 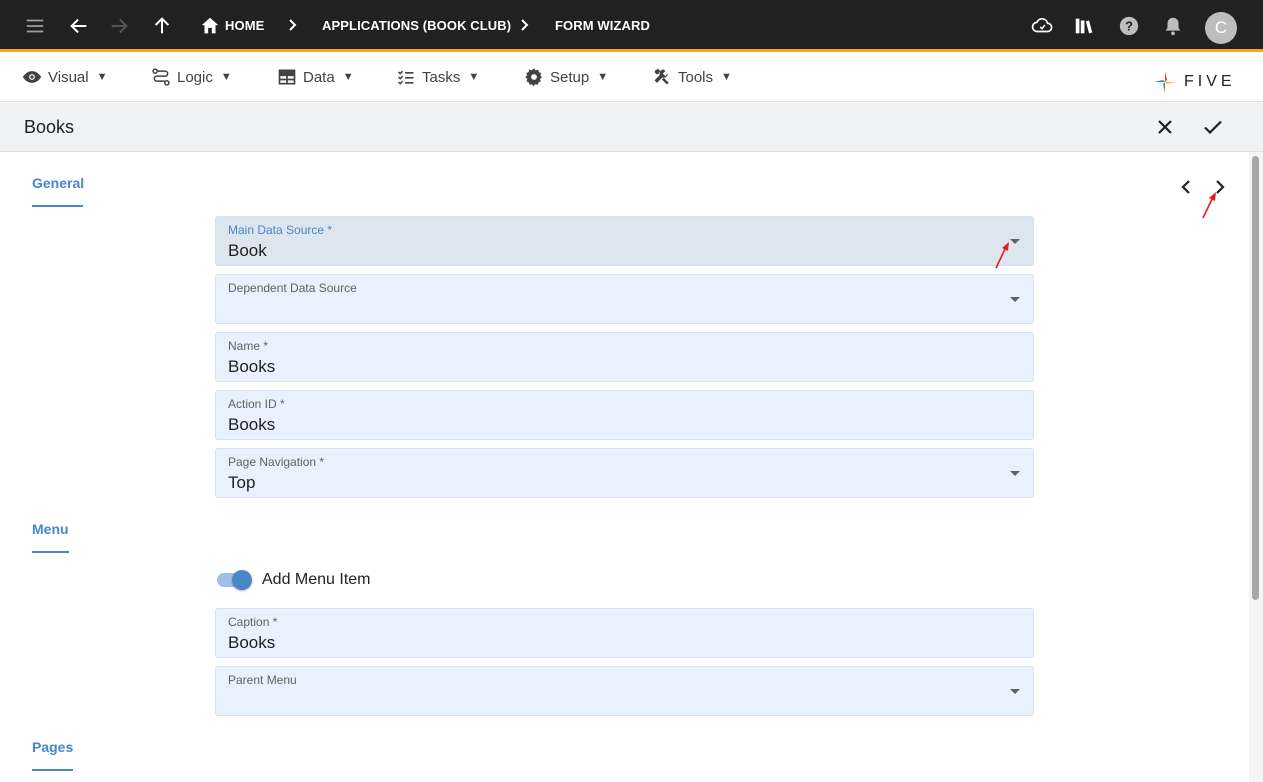 What do you see at coordinates (256, 404) in the screenshot?
I see `action-id-label: Action ID *` at bounding box center [256, 404].